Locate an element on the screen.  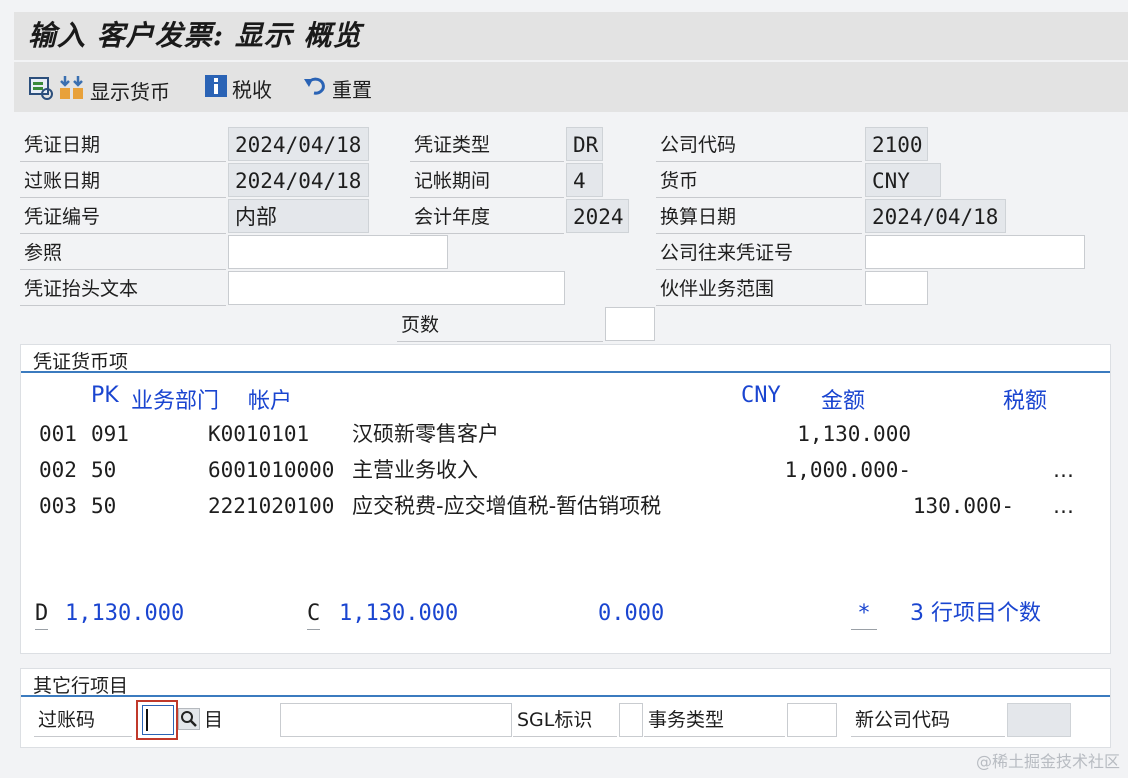
intercompany-input is located at coordinates (975, 252).